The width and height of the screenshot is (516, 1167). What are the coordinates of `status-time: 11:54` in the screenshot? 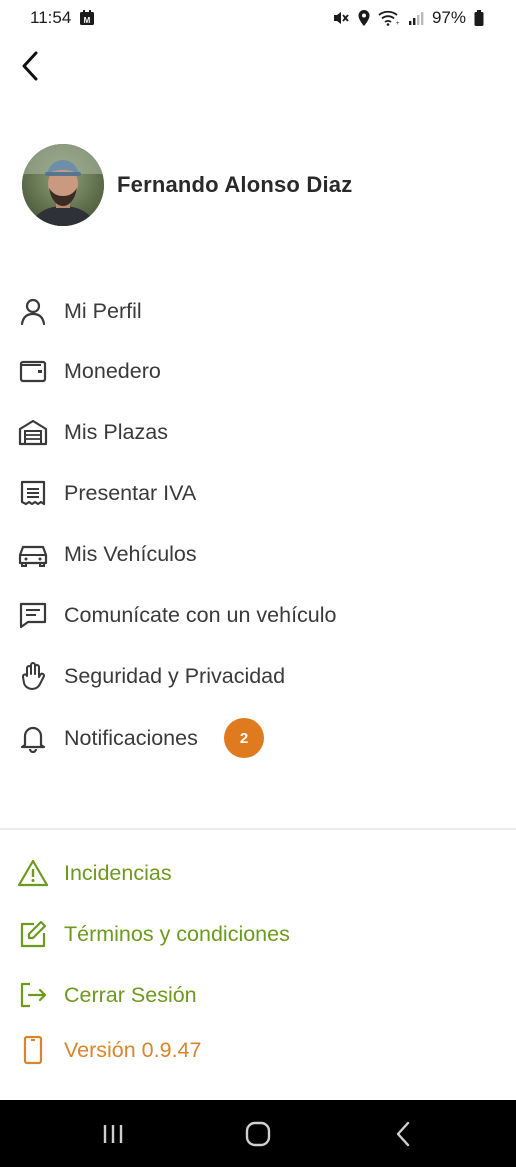 It's located at (51, 17).